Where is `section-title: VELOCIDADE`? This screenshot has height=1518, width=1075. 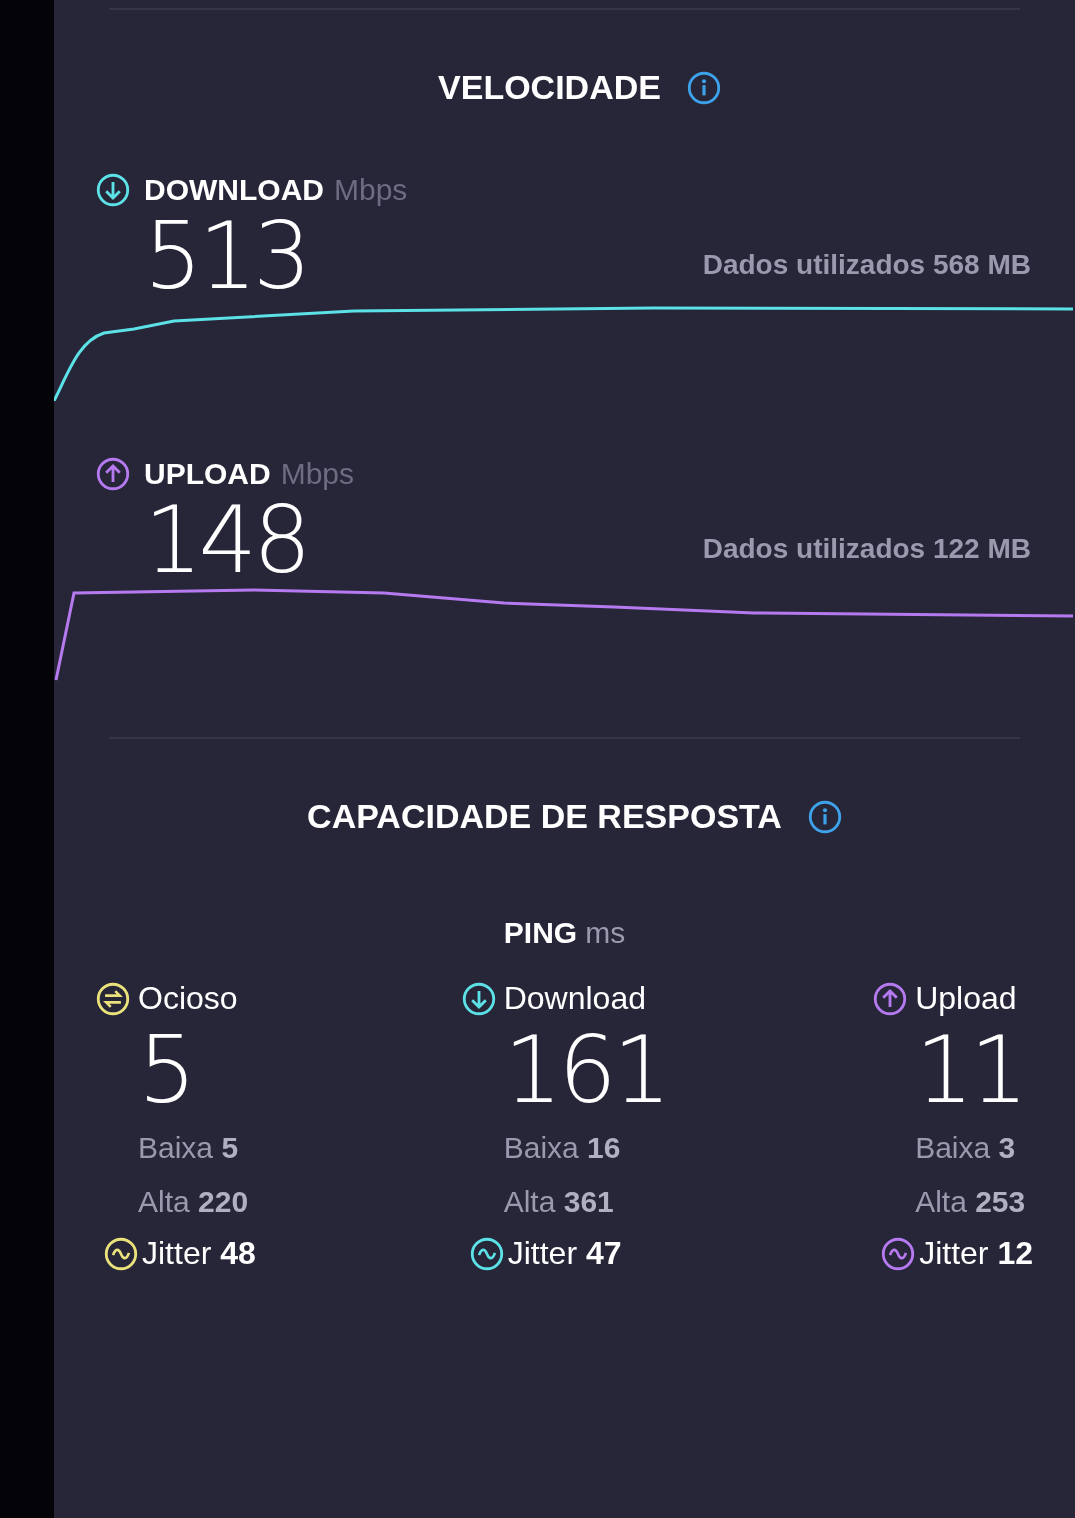 section-title: VELOCIDADE is located at coordinates (549, 87).